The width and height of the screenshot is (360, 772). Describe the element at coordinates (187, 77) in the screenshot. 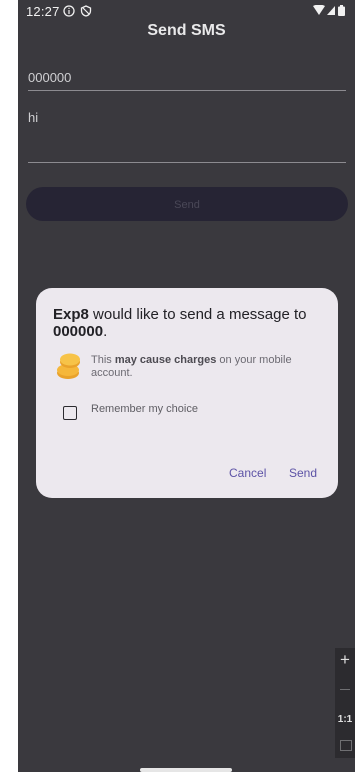

I see `phone-number-input: 000000` at that location.